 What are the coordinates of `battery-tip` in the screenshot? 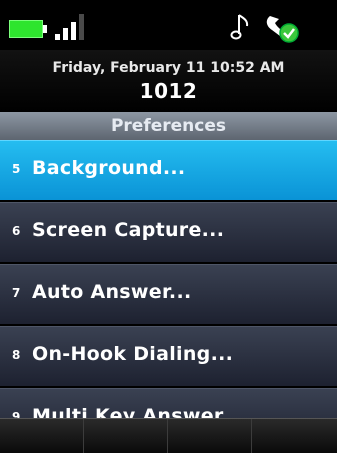 It's located at (45, 29).